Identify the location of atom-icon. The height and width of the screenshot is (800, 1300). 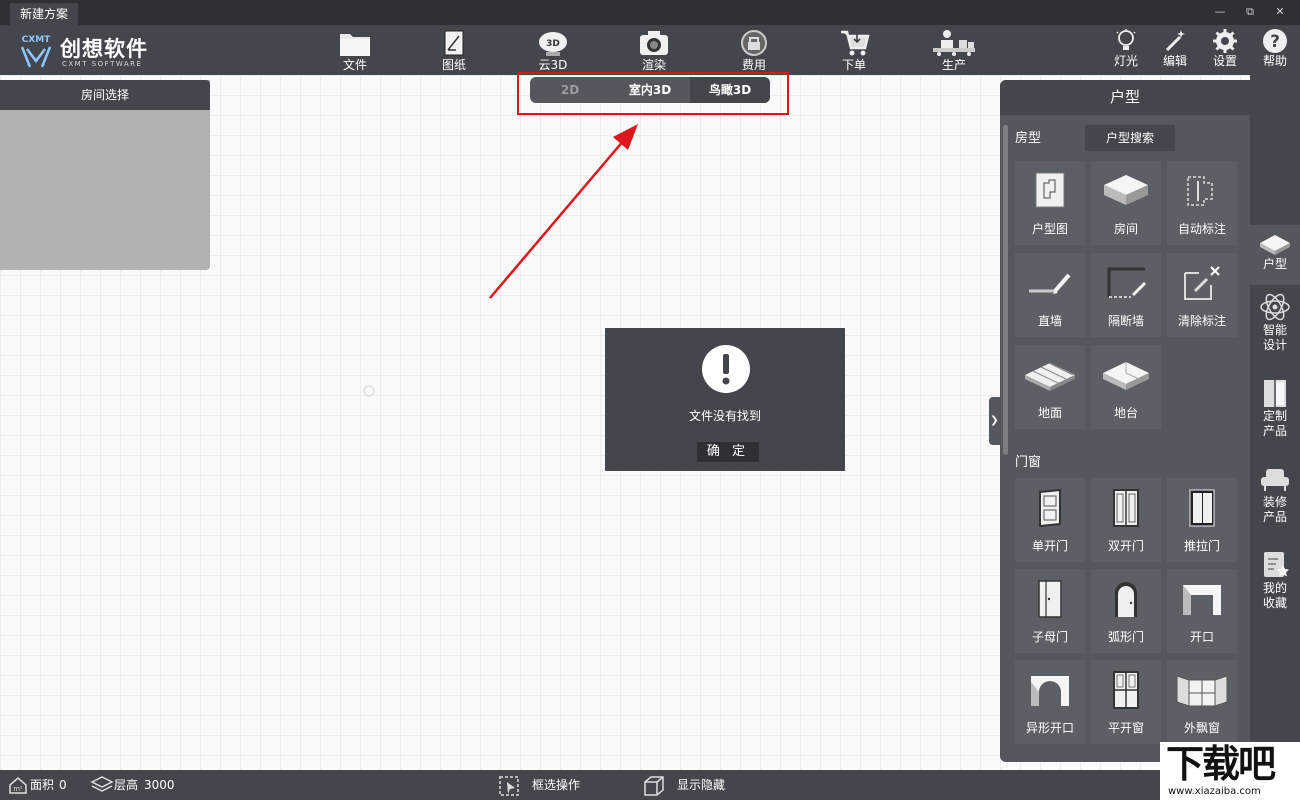
(1275, 307).